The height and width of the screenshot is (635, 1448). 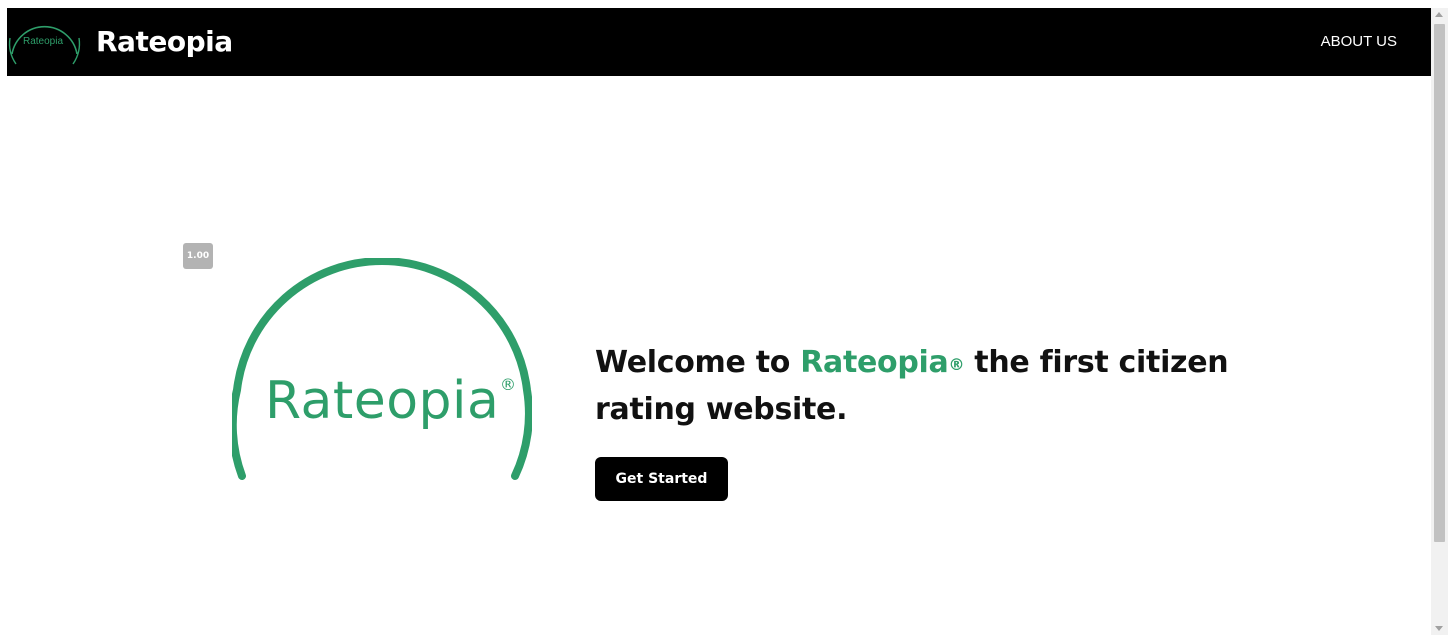 What do you see at coordinates (43, 41) in the screenshot?
I see `nav-logo-text: Rateopia` at bounding box center [43, 41].